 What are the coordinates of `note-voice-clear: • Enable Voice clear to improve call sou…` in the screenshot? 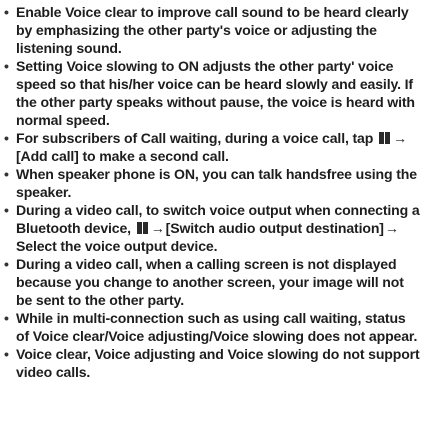 It's located at (212, 30).